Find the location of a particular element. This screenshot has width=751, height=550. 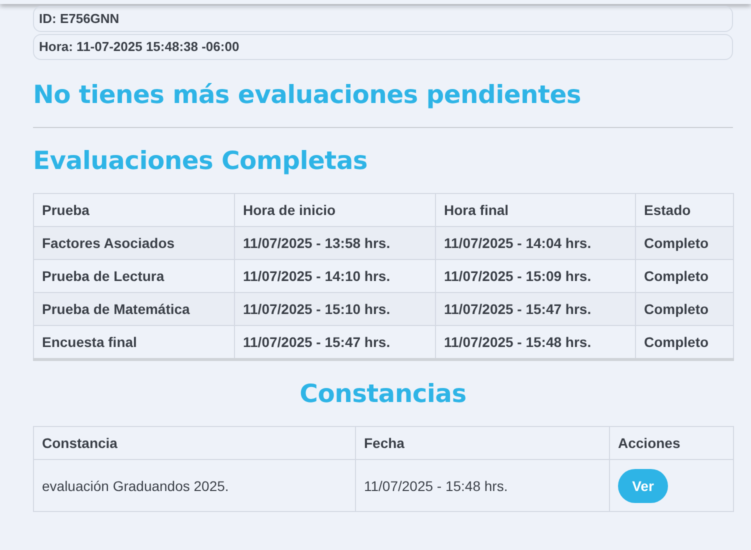

table-cell: Prueba de Matemática is located at coordinates (134, 309).